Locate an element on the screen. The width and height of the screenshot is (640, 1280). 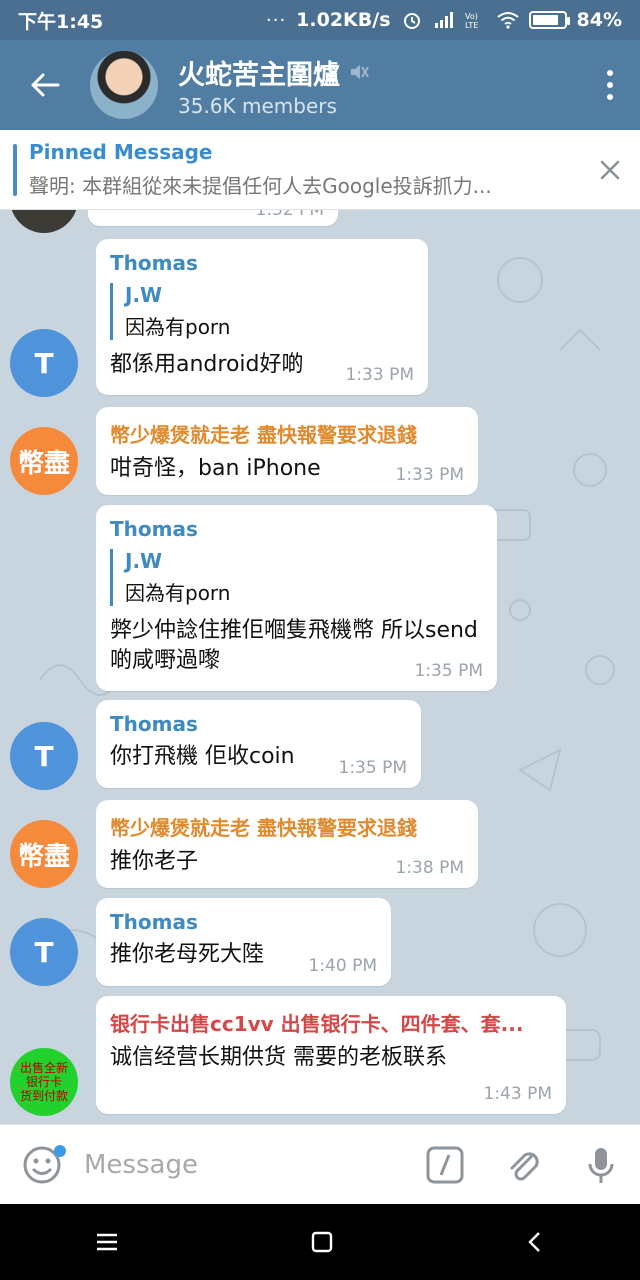
close-pinned-button is located at coordinates (610, 170).